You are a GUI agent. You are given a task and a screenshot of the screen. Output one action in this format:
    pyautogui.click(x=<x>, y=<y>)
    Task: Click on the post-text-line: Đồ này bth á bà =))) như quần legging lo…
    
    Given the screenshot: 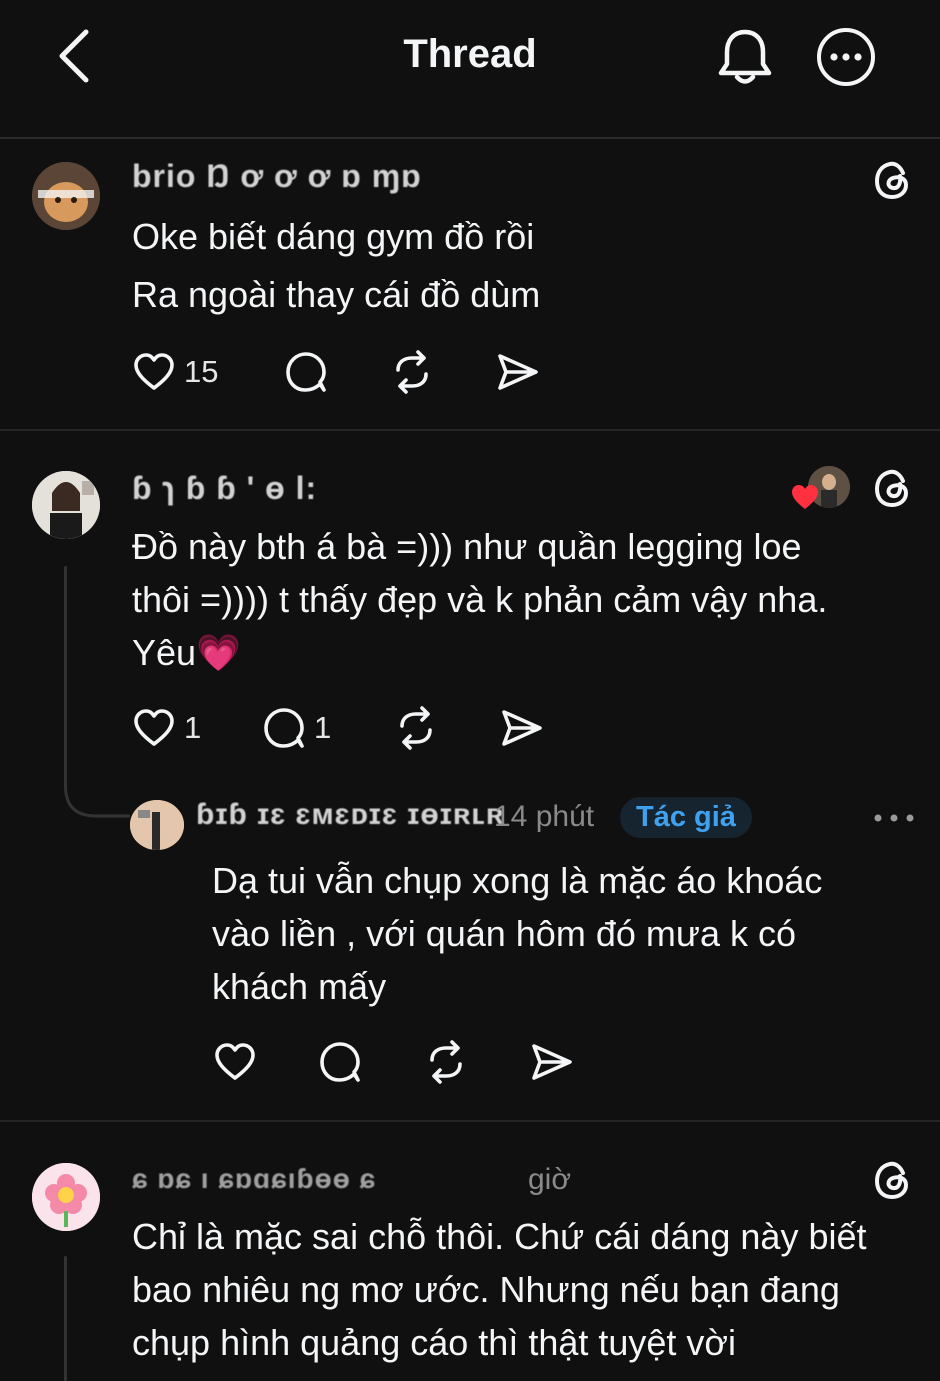 What is the action you would take?
    pyautogui.click(x=467, y=546)
    